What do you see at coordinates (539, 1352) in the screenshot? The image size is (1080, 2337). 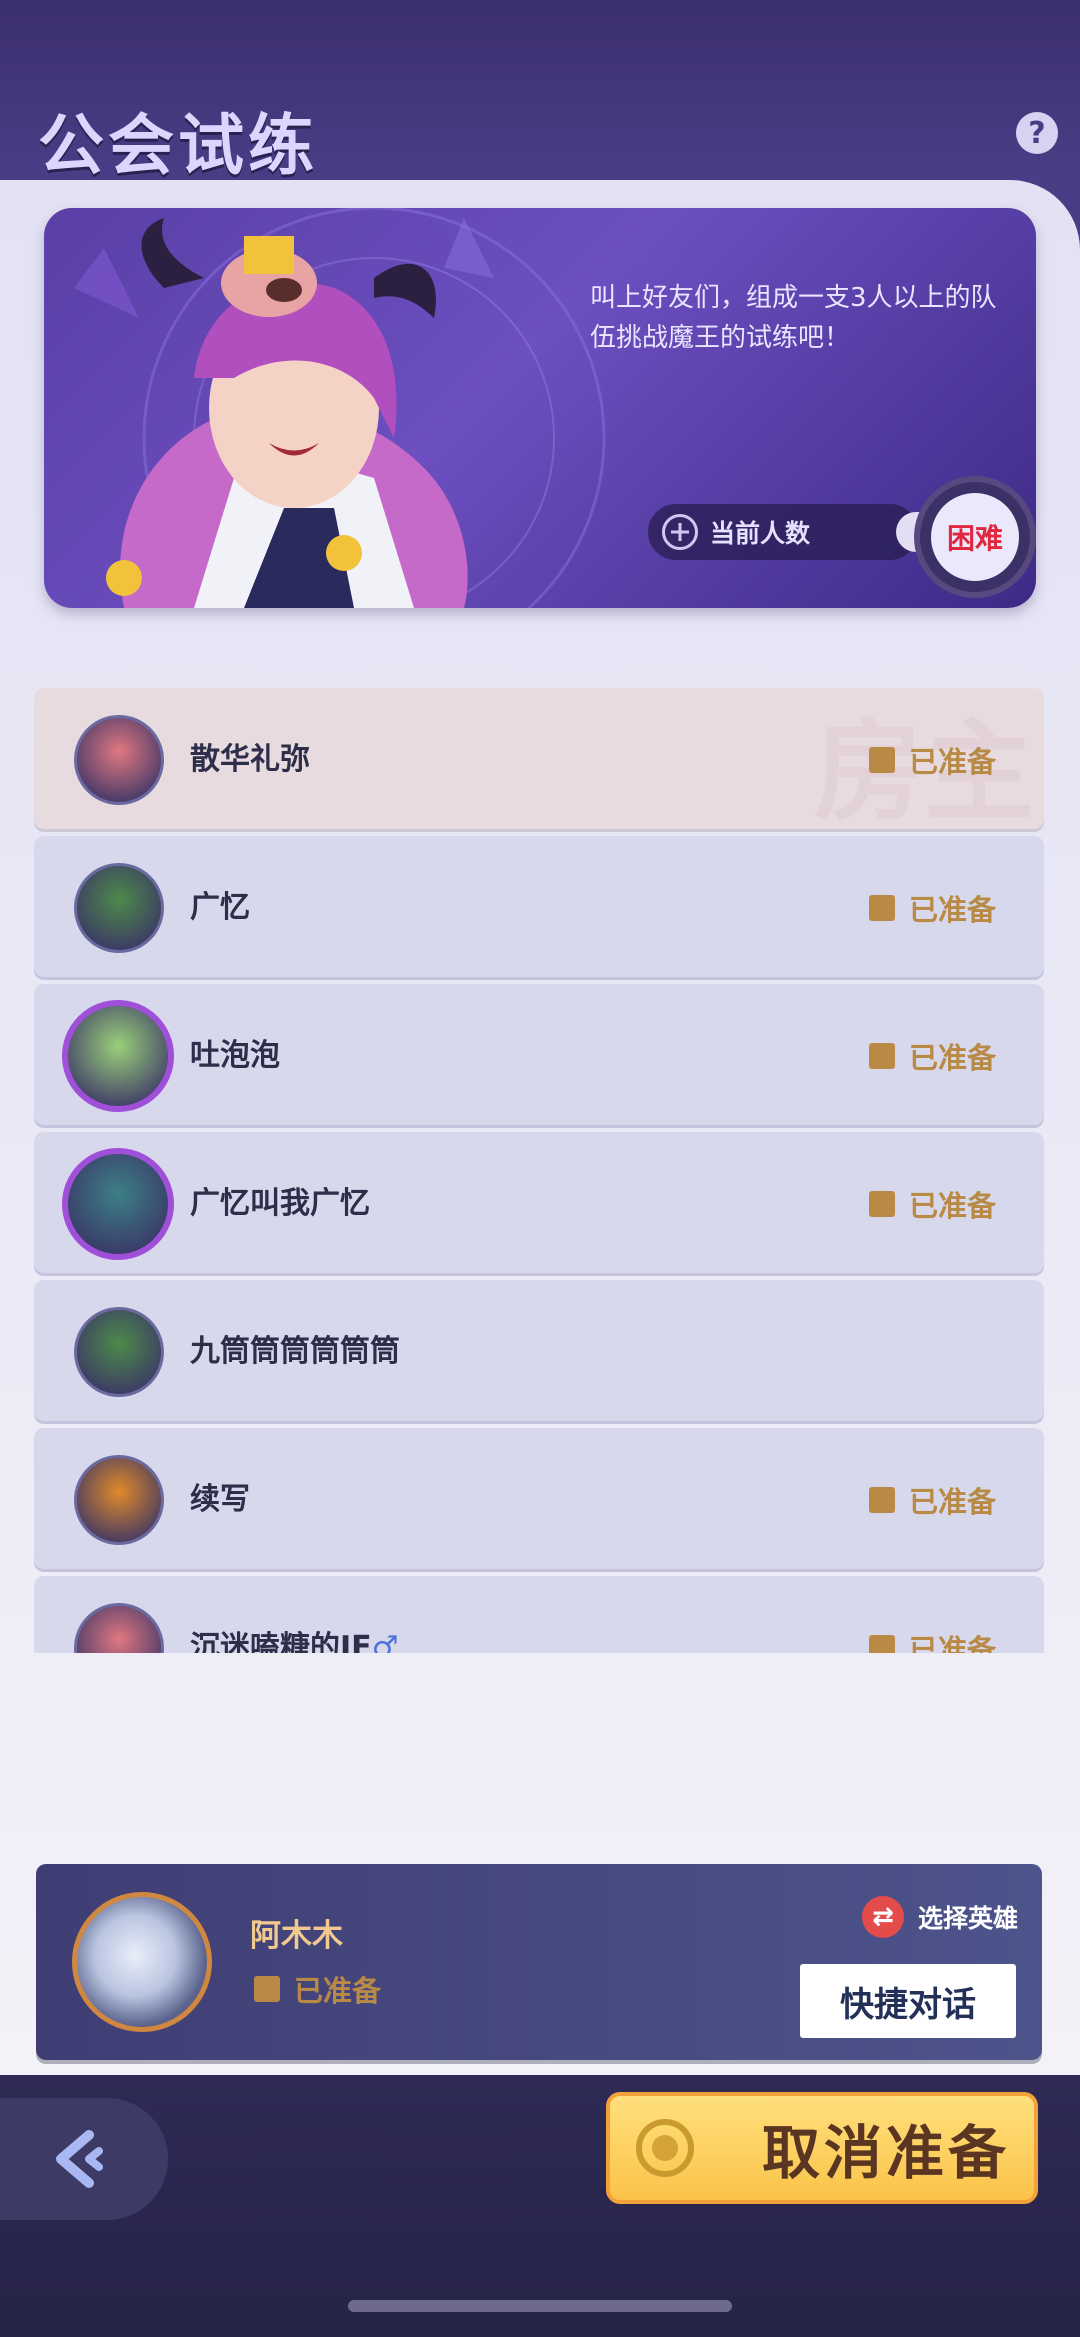 I see `list-item: 九筒筒筒筒筒筒` at bounding box center [539, 1352].